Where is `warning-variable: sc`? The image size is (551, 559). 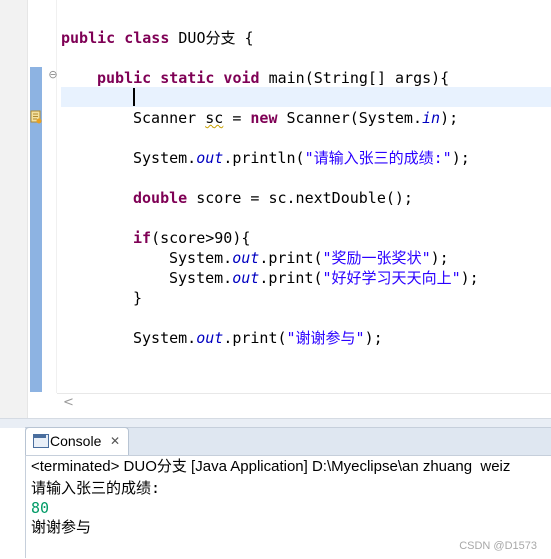
warning-variable: sc is located at coordinates (214, 118).